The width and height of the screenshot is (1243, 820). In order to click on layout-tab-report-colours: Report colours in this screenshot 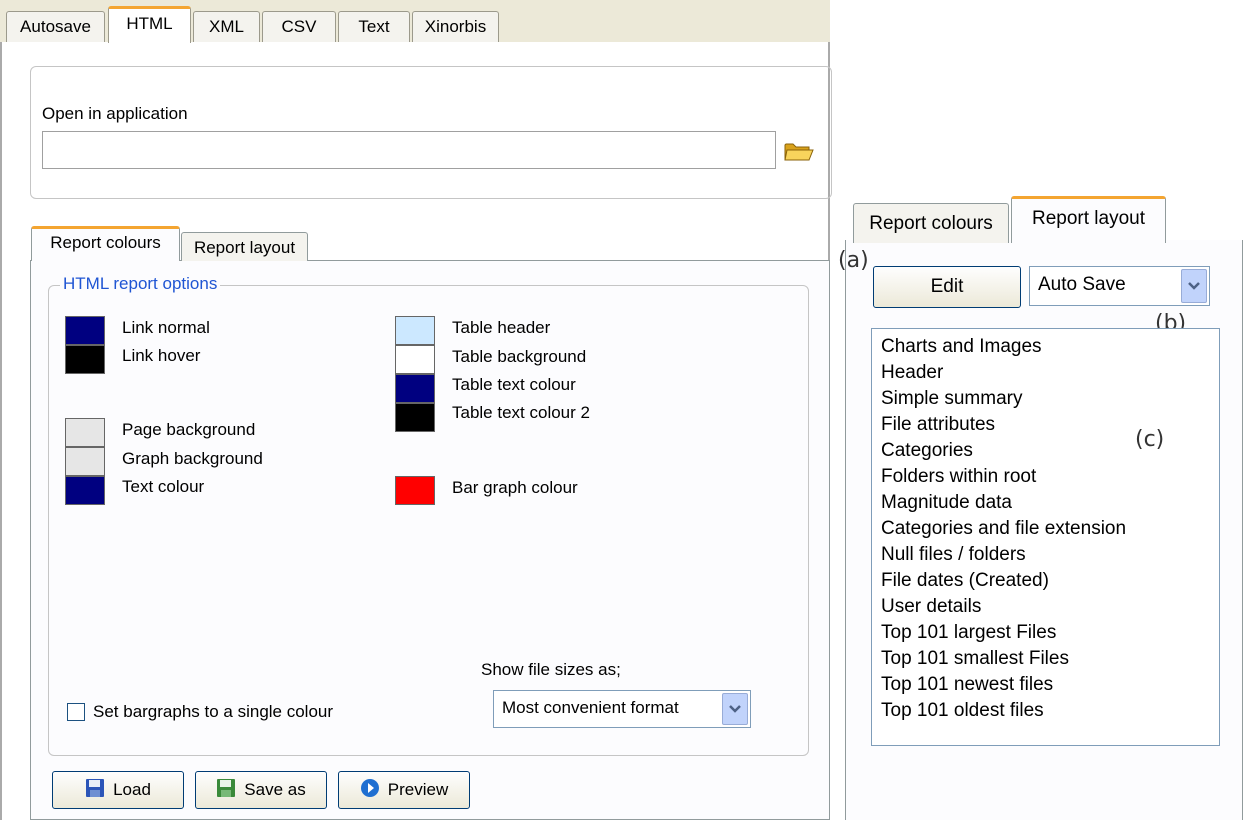, I will do `click(931, 223)`.